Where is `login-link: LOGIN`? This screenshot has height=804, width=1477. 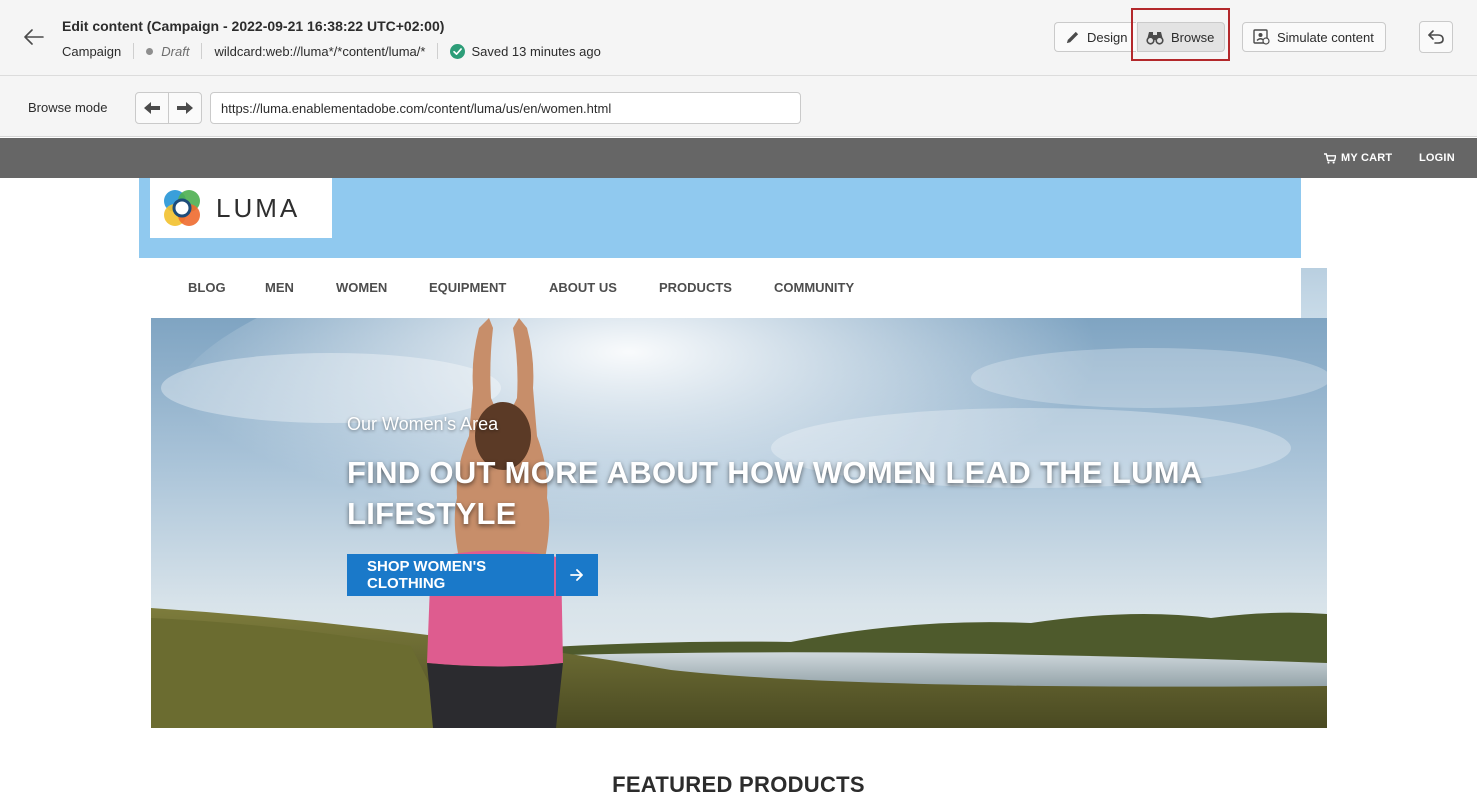
login-link: LOGIN is located at coordinates (1437, 158).